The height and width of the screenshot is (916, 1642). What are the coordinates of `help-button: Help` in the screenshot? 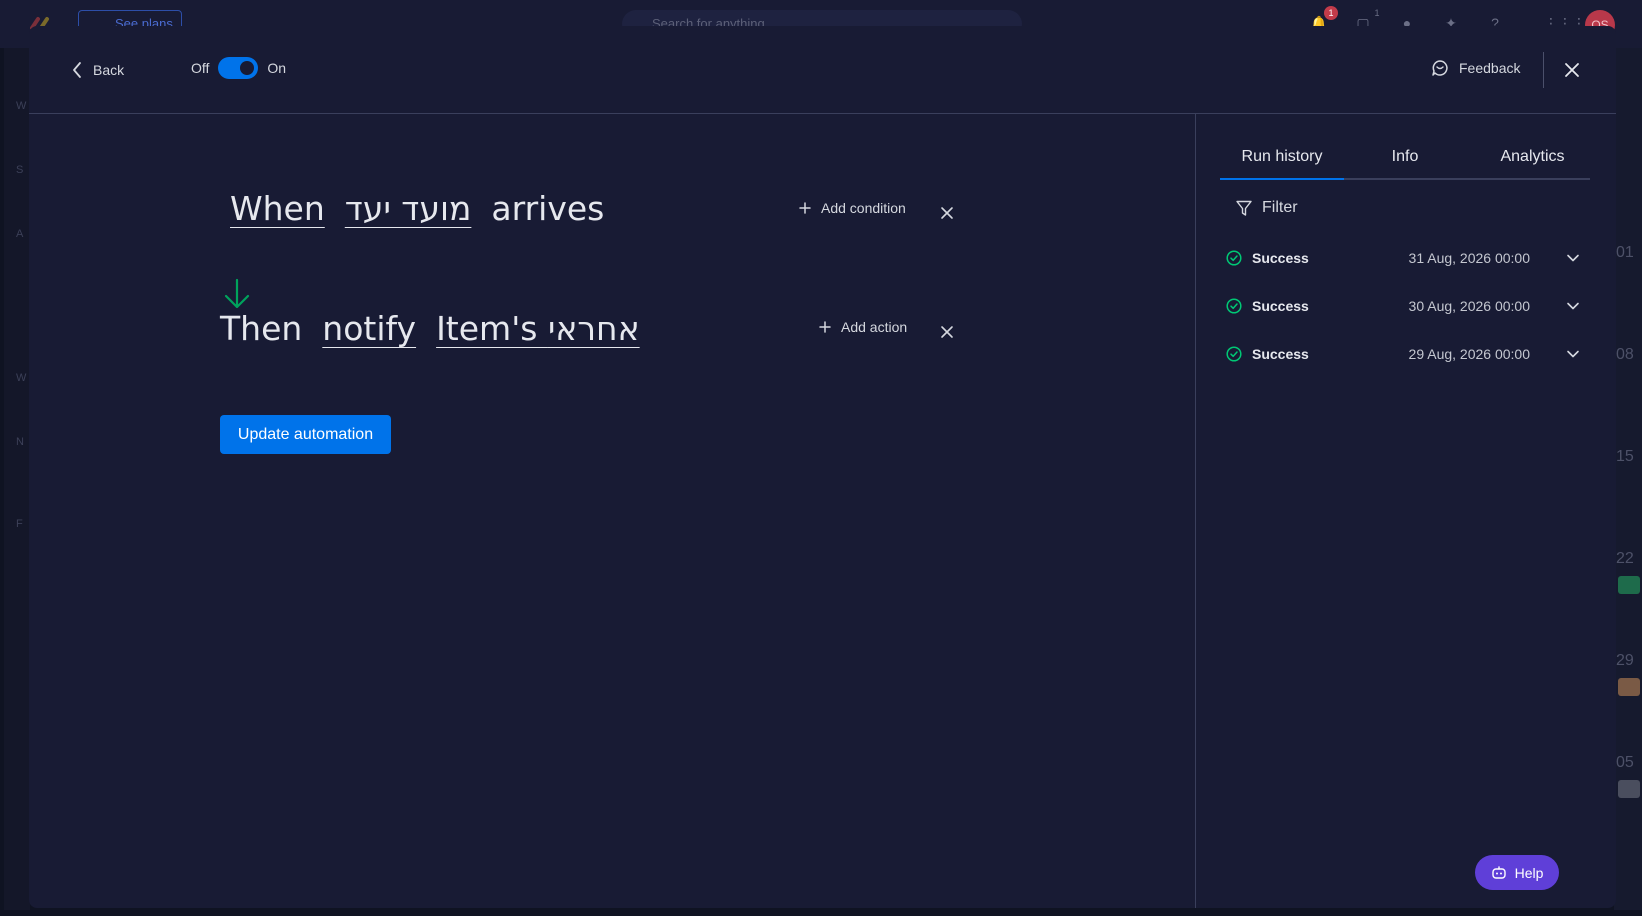 It's located at (1517, 872).